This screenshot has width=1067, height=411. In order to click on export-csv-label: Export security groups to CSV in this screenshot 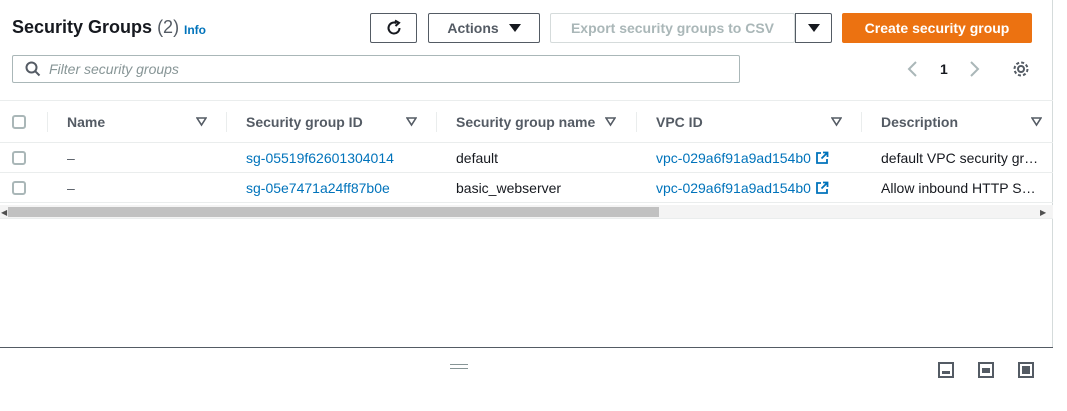, I will do `click(672, 28)`.